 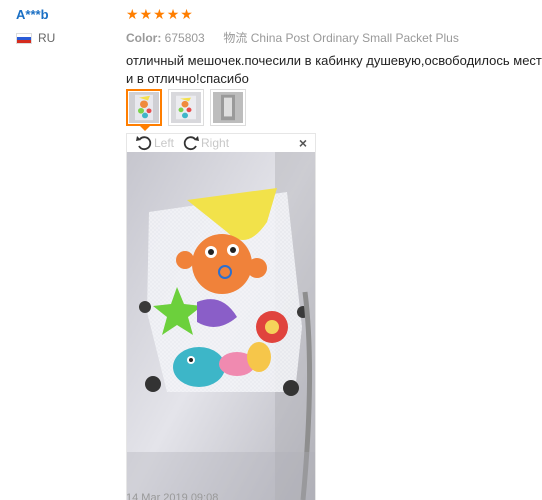 What do you see at coordinates (66, 25) in the screenshot?
I see `reviewer-info: A***b RU` at bounding box center [66, 25].